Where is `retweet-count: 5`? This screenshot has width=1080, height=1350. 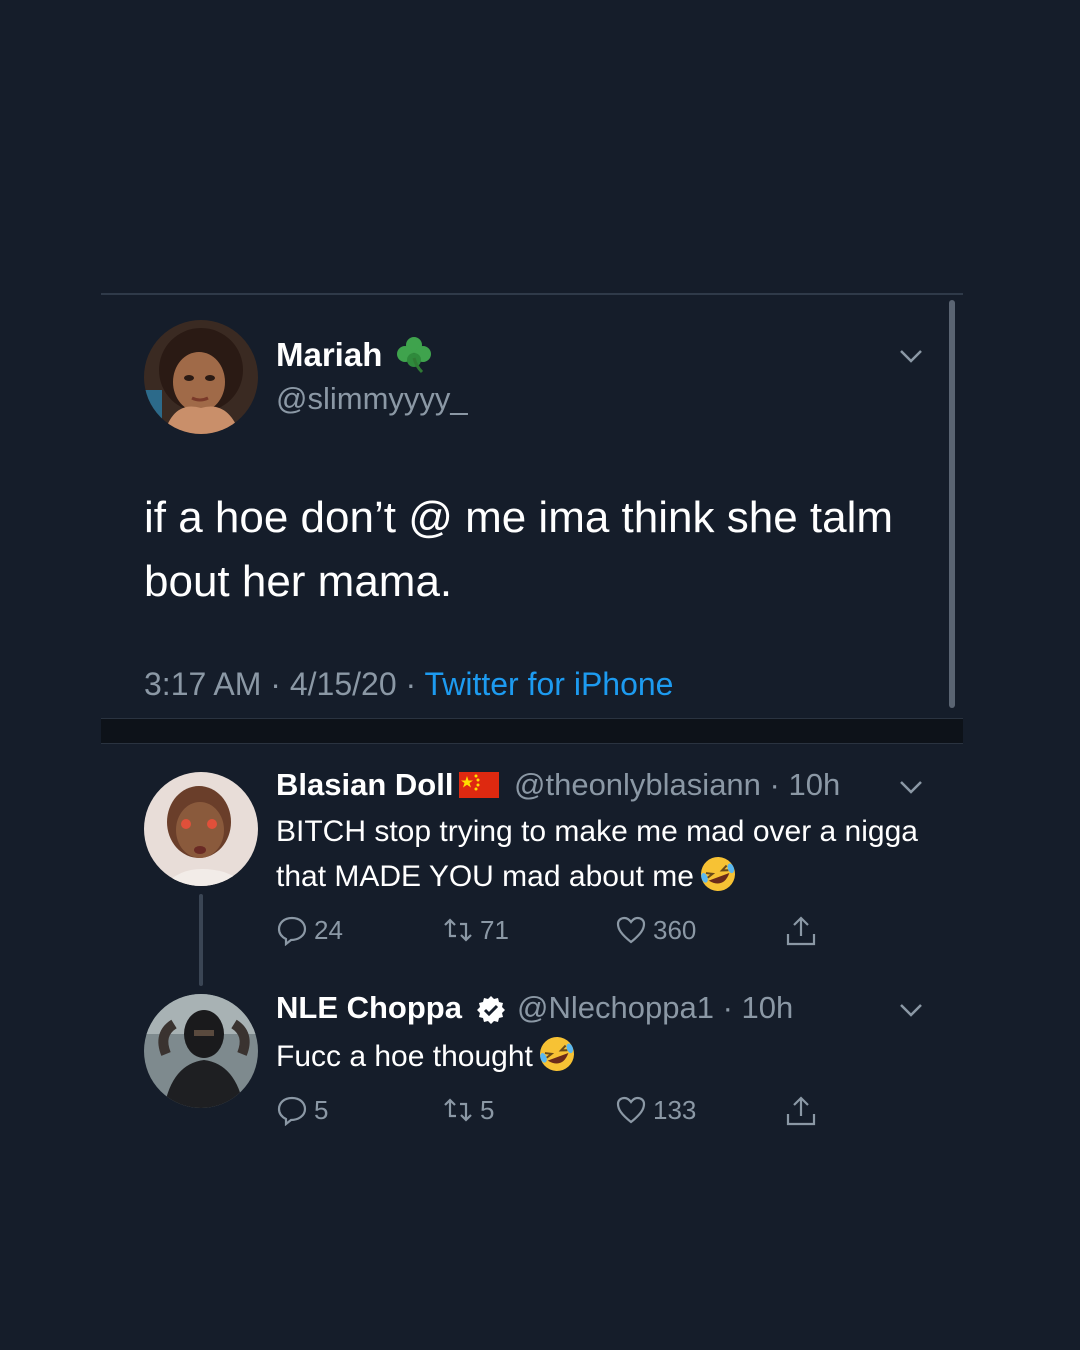
retweet-count: 5 is located at coordinates (487, 1109).